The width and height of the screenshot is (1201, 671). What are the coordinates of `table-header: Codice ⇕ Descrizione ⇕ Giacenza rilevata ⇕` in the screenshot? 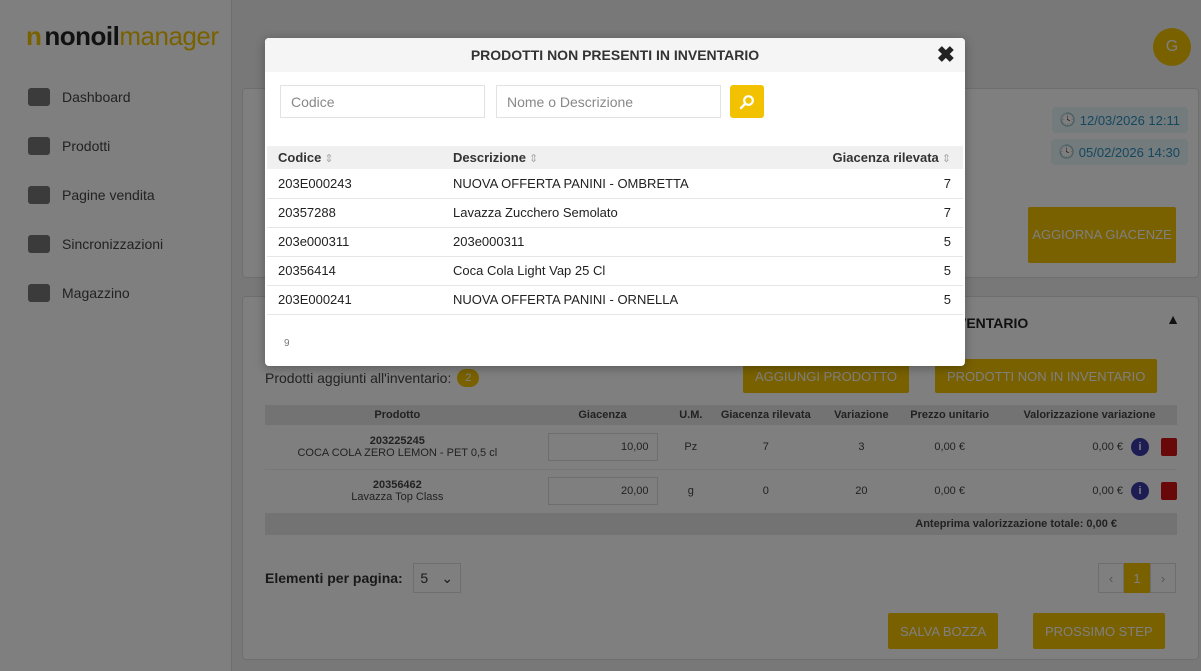 It's located at (615, 157).